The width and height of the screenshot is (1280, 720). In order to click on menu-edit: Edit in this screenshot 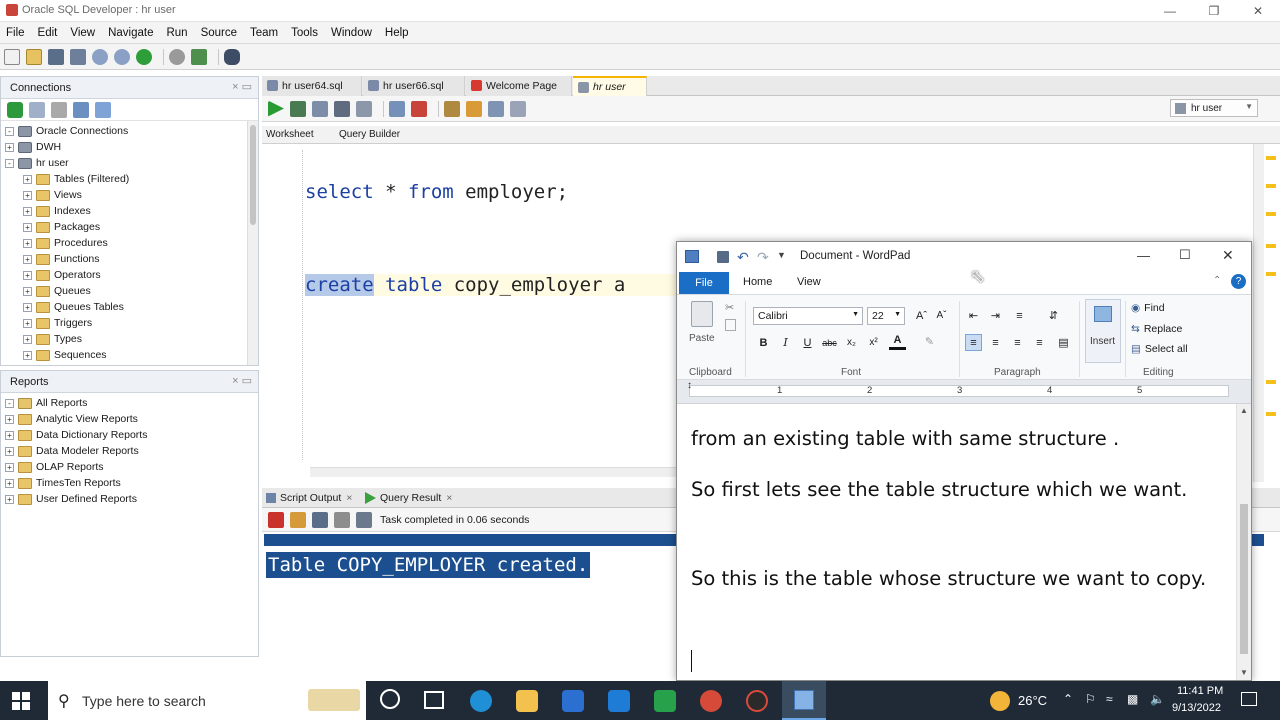, I will do `click(48, 33)`.